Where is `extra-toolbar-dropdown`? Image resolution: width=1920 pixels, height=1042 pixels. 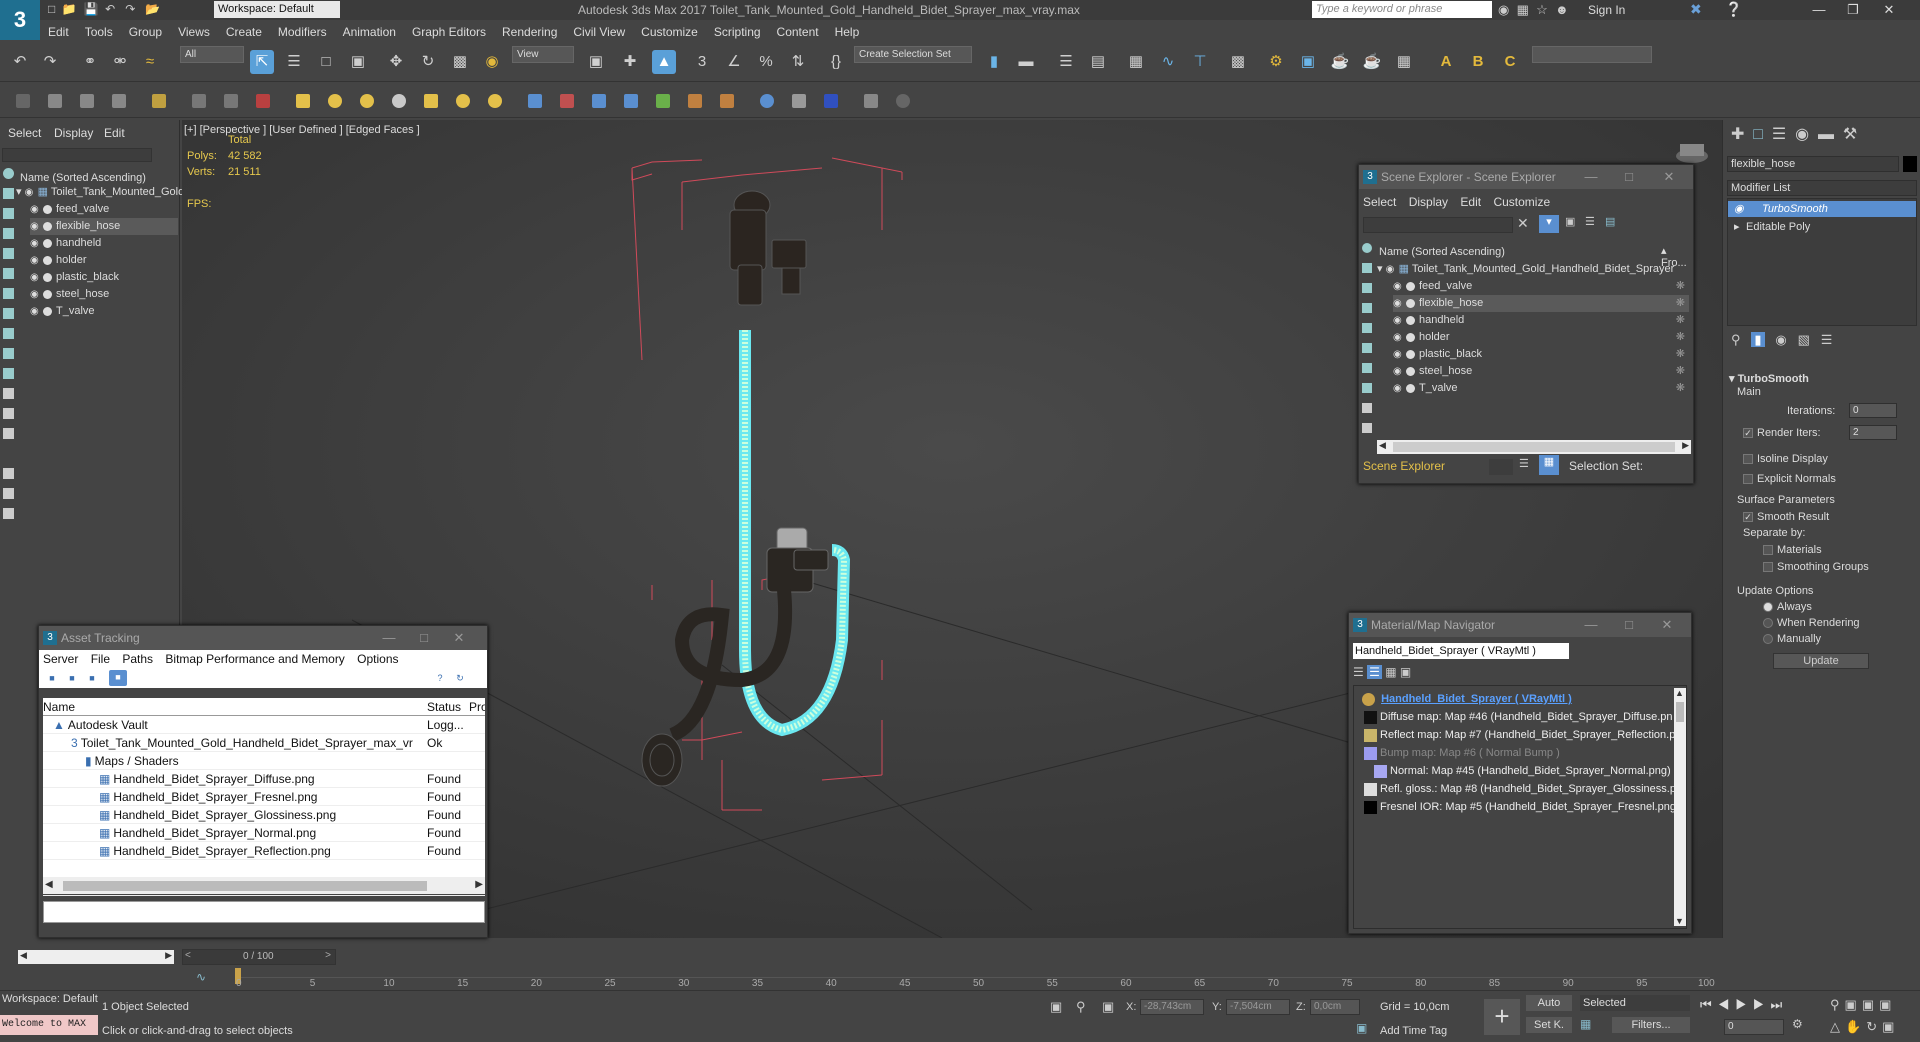 extra-toolbar-dropdown is located at coordinates (1592, 54).